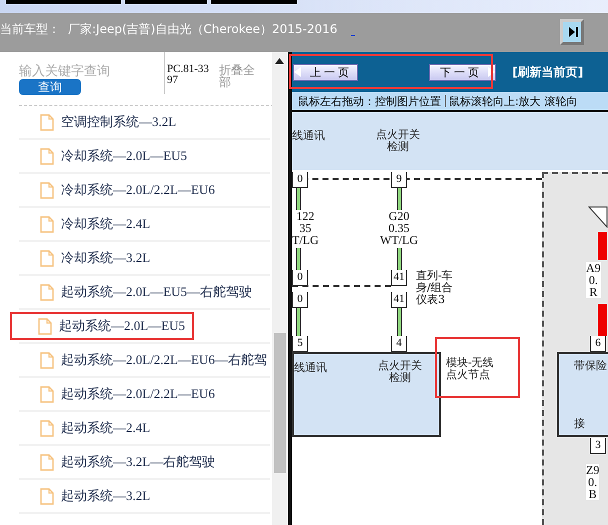 The width and height of the screenshot is (608, 525). Describe the element at coordinates (590, 366) in the screenshot. I see `module-label: 带保险` at that location.